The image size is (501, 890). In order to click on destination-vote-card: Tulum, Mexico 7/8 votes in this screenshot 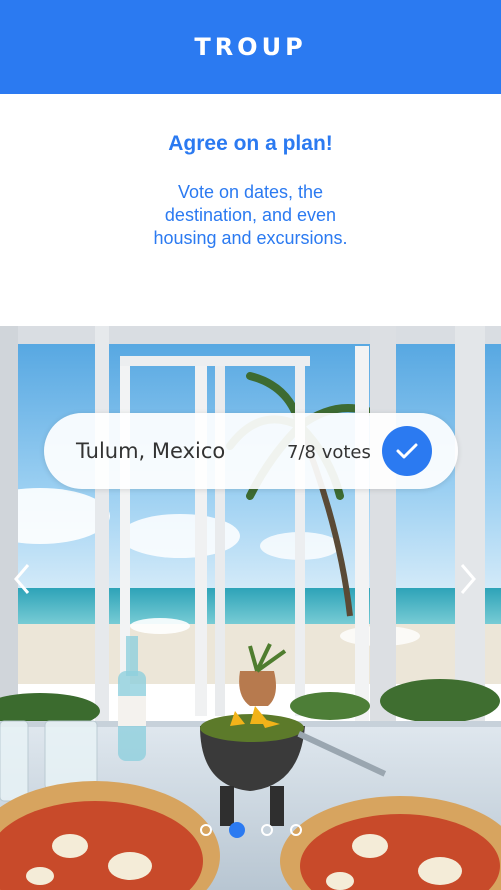, I will do `click(251, 451)`.